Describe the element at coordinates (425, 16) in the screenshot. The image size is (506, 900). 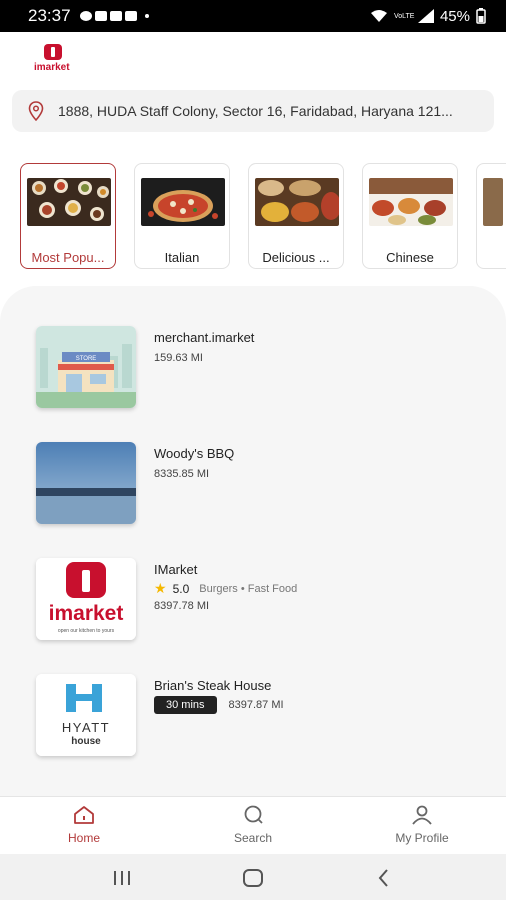
I see `signal-icon` at that location.